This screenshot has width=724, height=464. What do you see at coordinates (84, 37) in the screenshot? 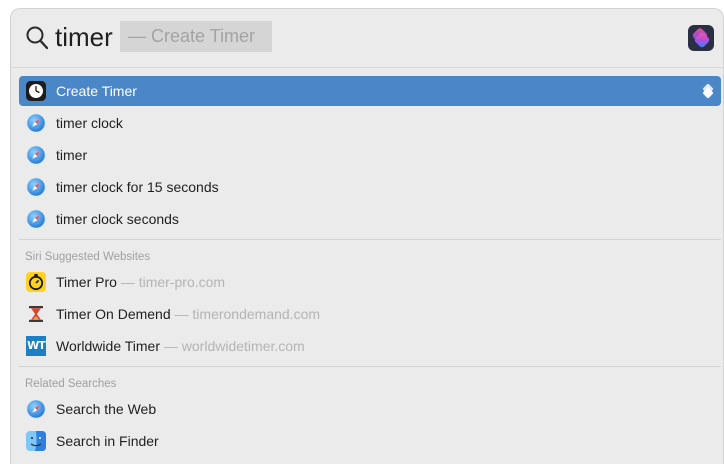
I see `search-input: timer` at bounding box center [84, 37].